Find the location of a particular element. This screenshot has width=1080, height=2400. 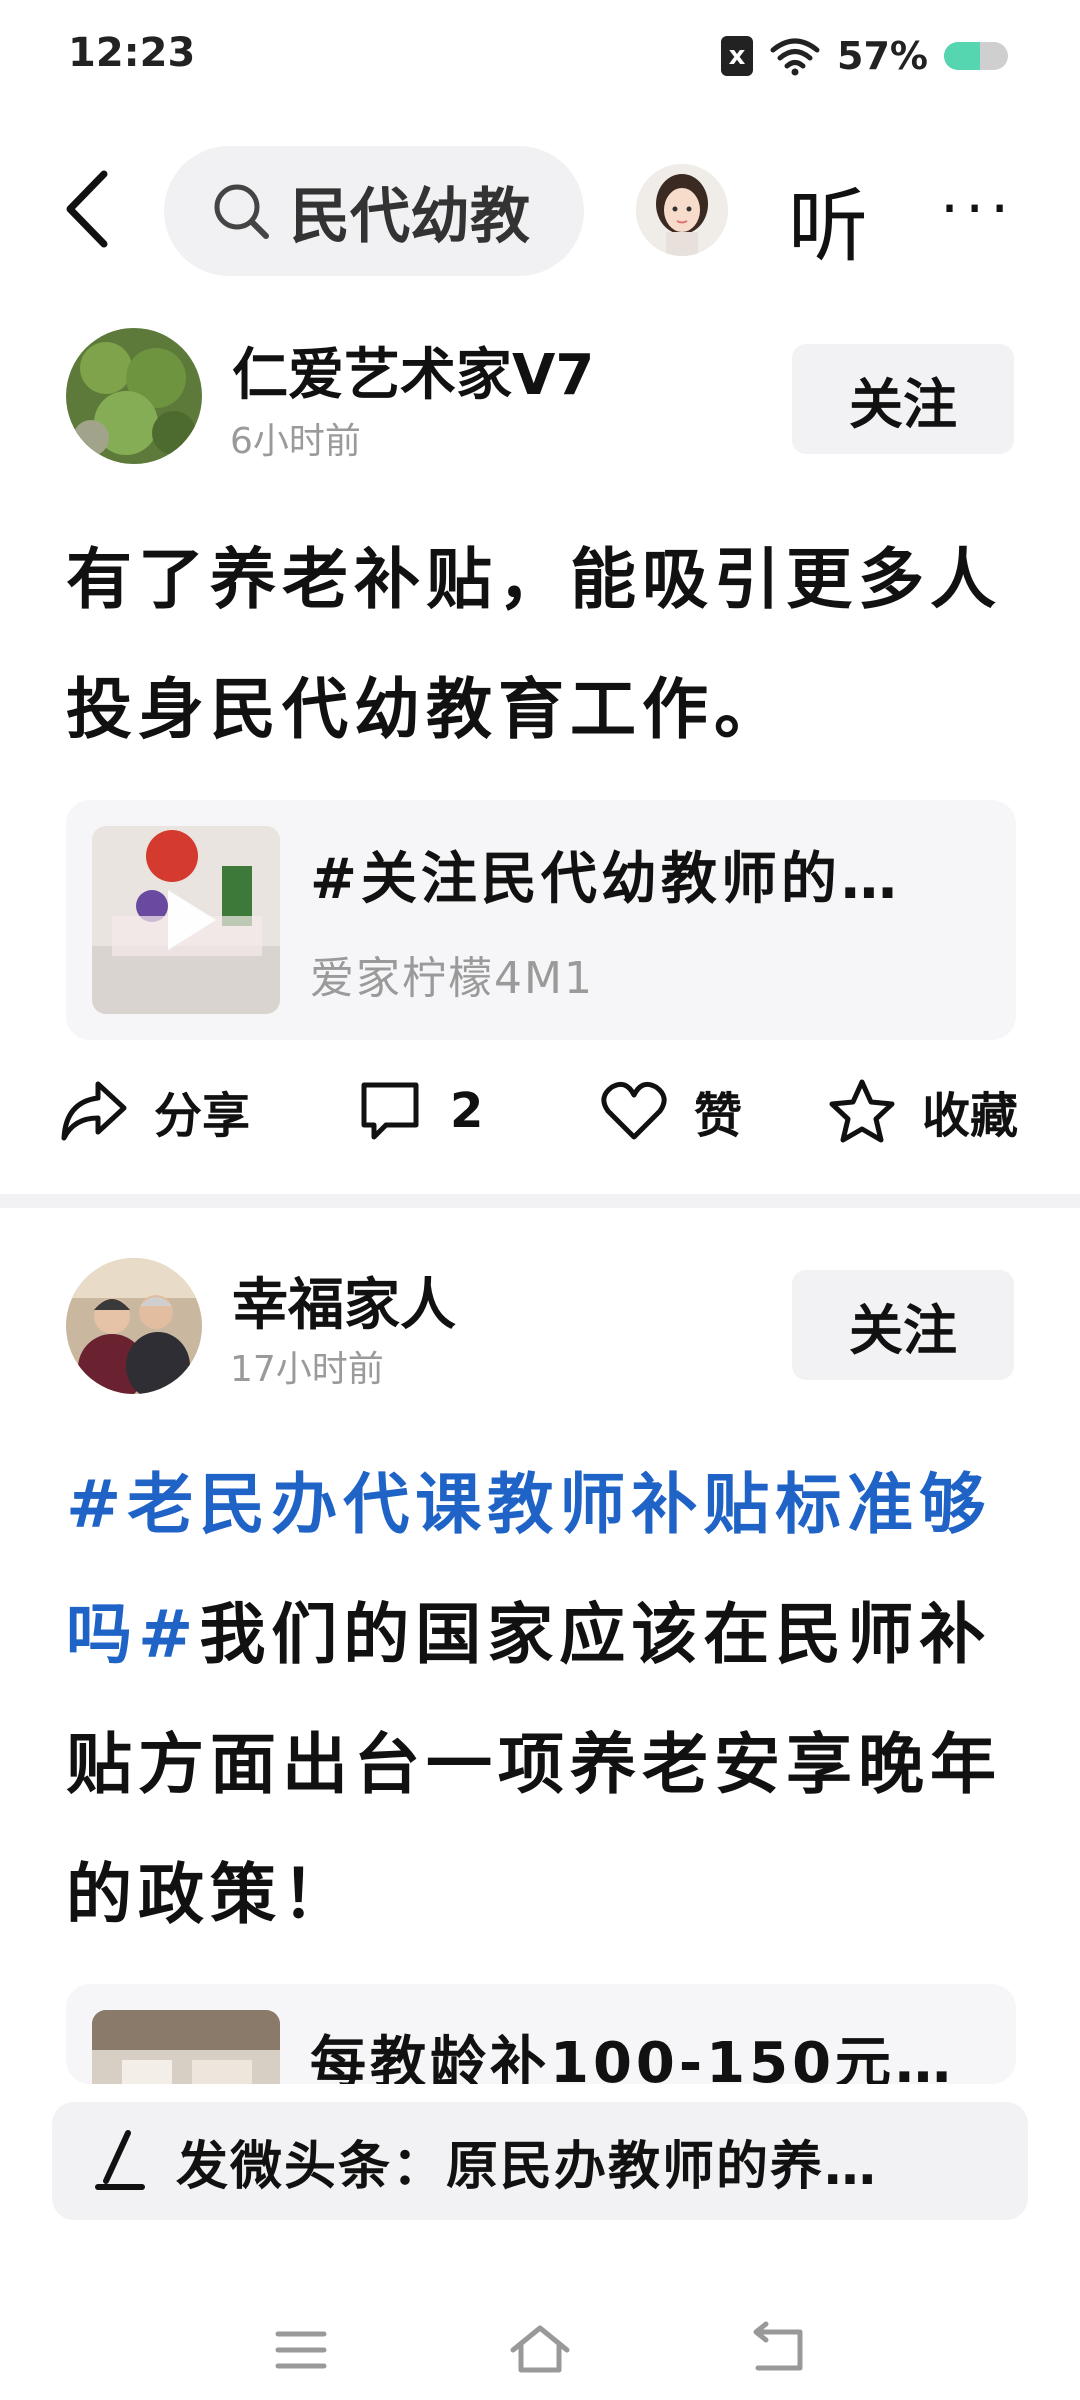

share-button: 分享 is located at coordinates (154, 1111).